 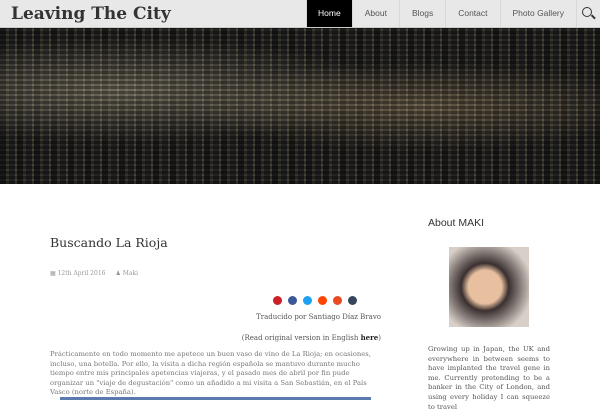 I want to click on post-author: Maki, so click(x=130, y=273).